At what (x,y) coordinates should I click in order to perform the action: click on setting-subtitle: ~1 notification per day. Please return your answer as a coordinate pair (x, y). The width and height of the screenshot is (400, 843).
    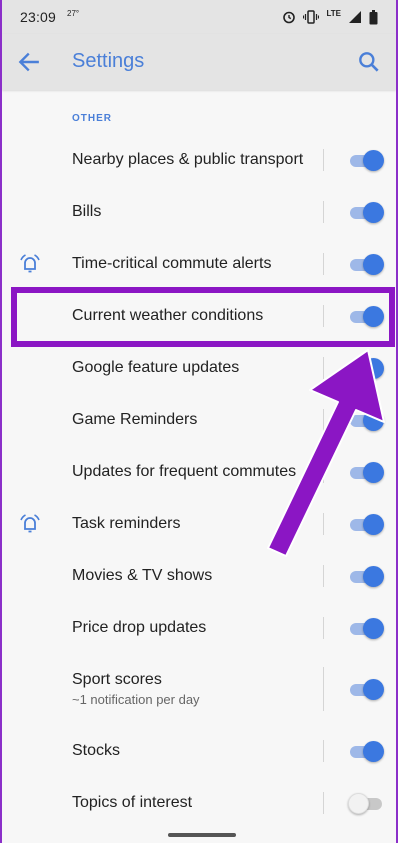
    Looking at the image, I should click on (136, 699).